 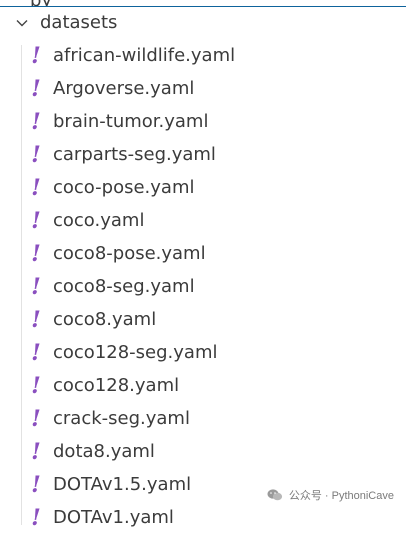 What do you see at coordinates (122, 484) in the screenshot?
I see `file-label: DOTAv1.5.yaml` at bounding box center [122, 484].